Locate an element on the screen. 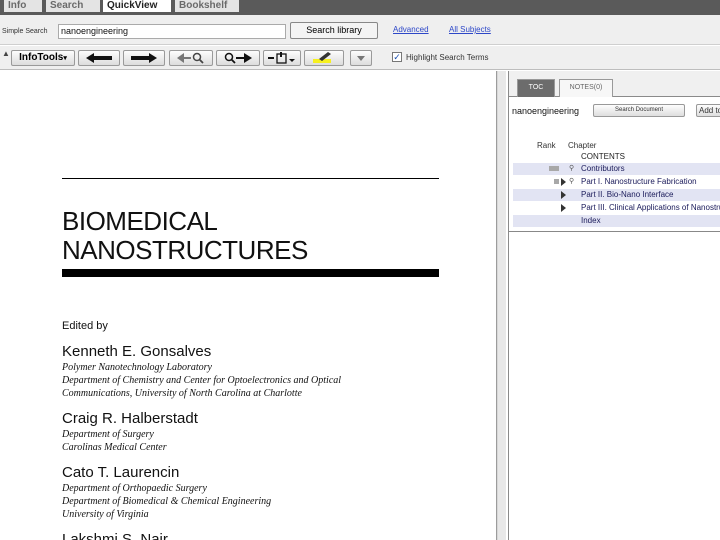 Image resolution: width=720 pixels, height=540 pixels. editor-affiliation: Carolinas Medical Center is located at coordinates (114, 447).